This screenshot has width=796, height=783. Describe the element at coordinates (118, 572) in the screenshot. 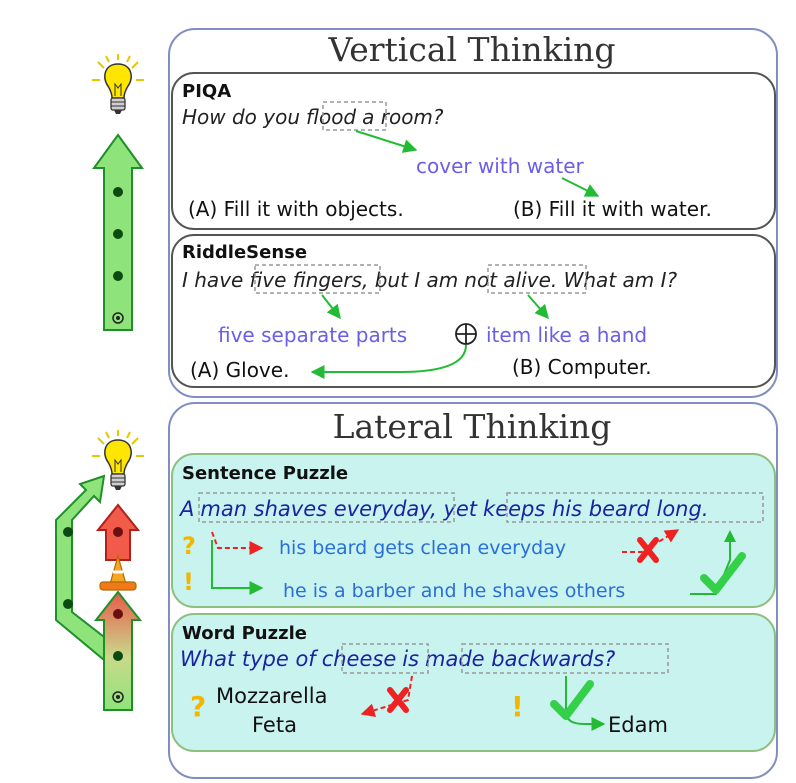

I see `traffic-cone-icon` at that location.